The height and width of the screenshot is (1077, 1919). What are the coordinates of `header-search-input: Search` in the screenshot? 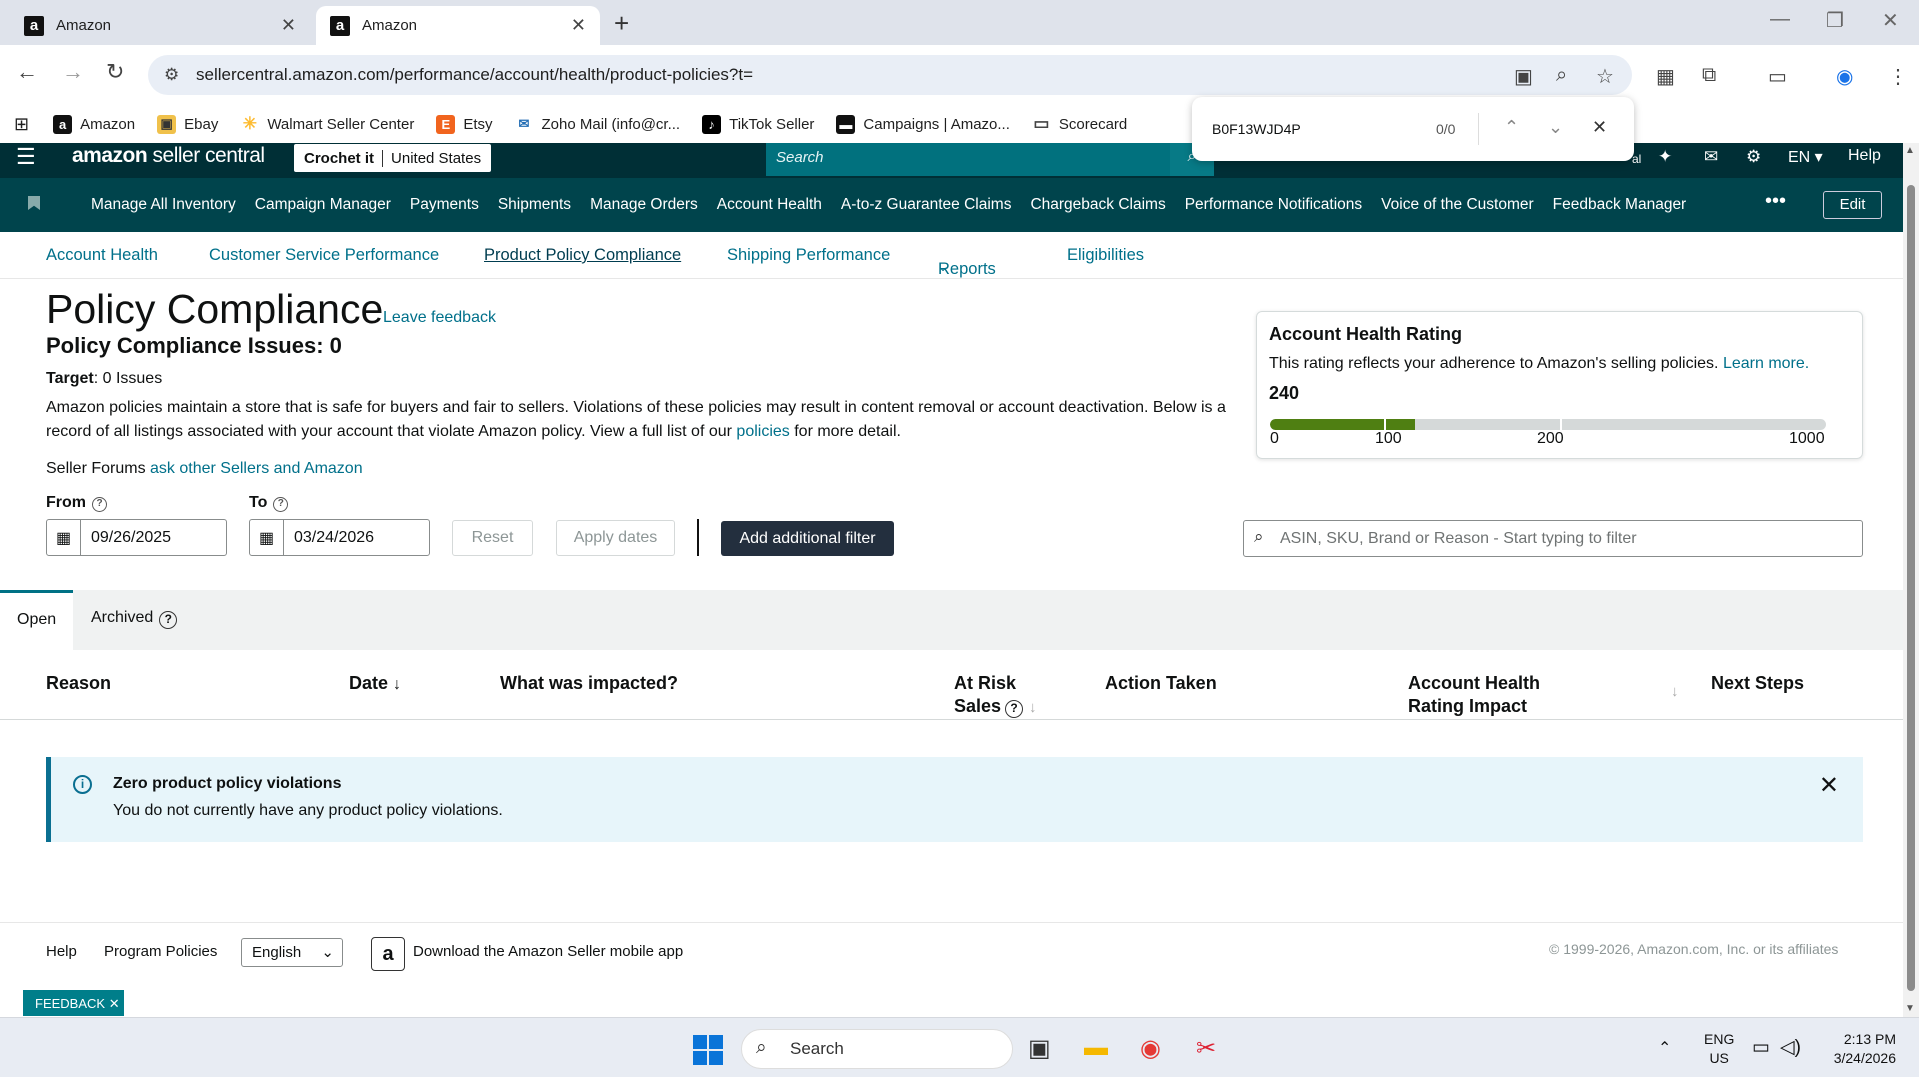 It's located at (968, 159).